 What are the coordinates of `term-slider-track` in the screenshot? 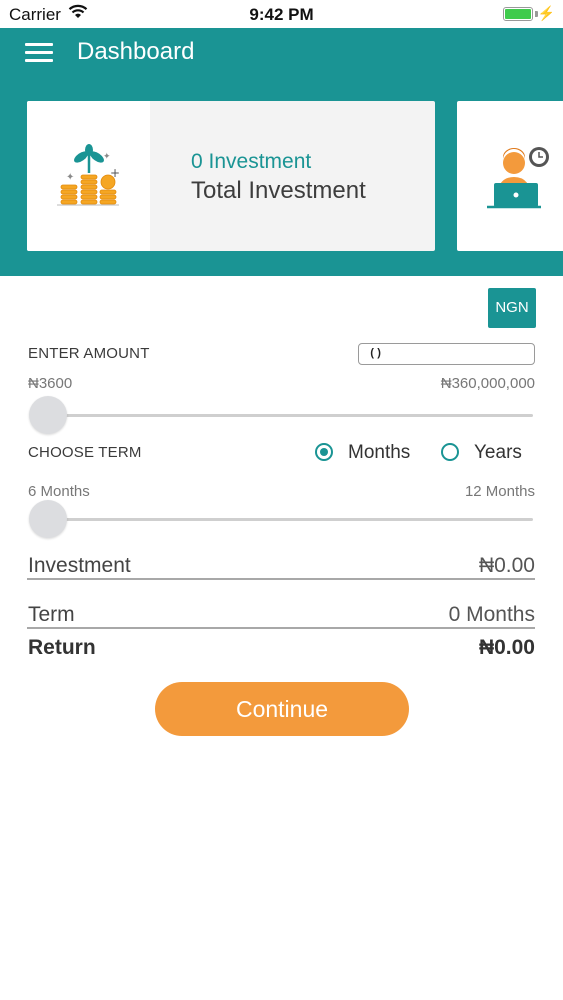 It's located at (290, 519).